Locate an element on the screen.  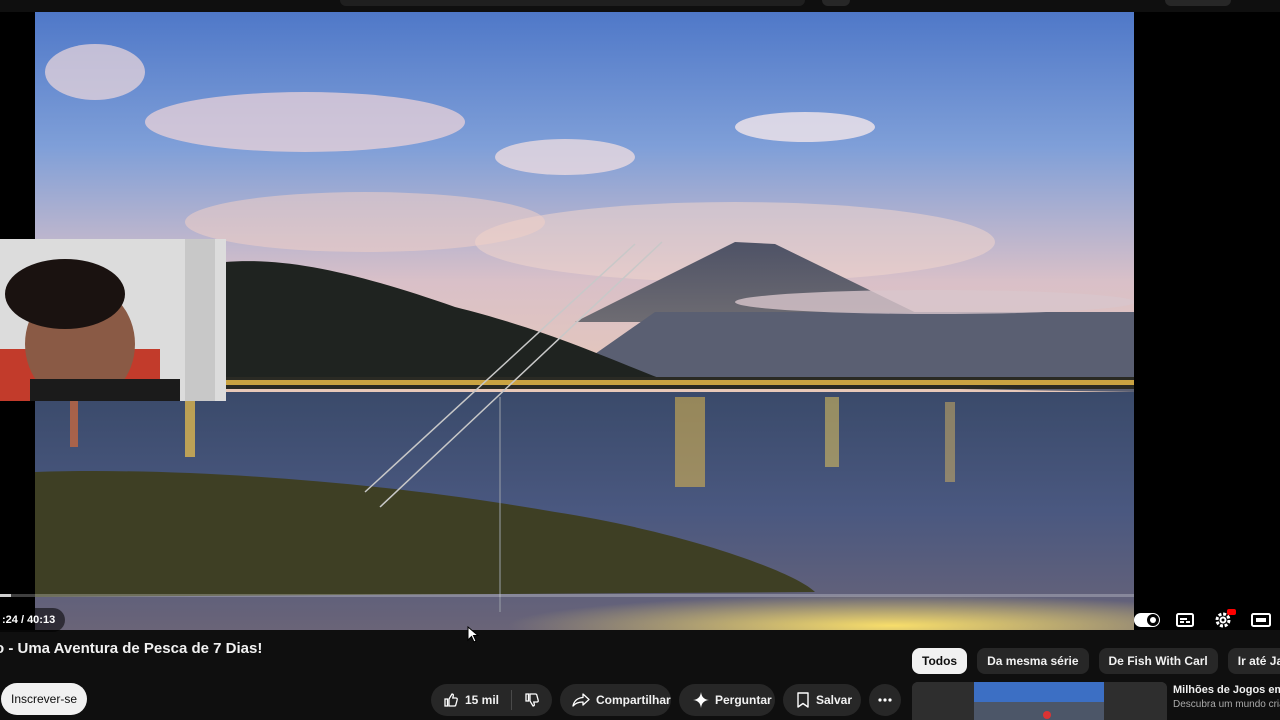
chip-from-channel: De Fish With Carl is located at coordinates (1158, 661).